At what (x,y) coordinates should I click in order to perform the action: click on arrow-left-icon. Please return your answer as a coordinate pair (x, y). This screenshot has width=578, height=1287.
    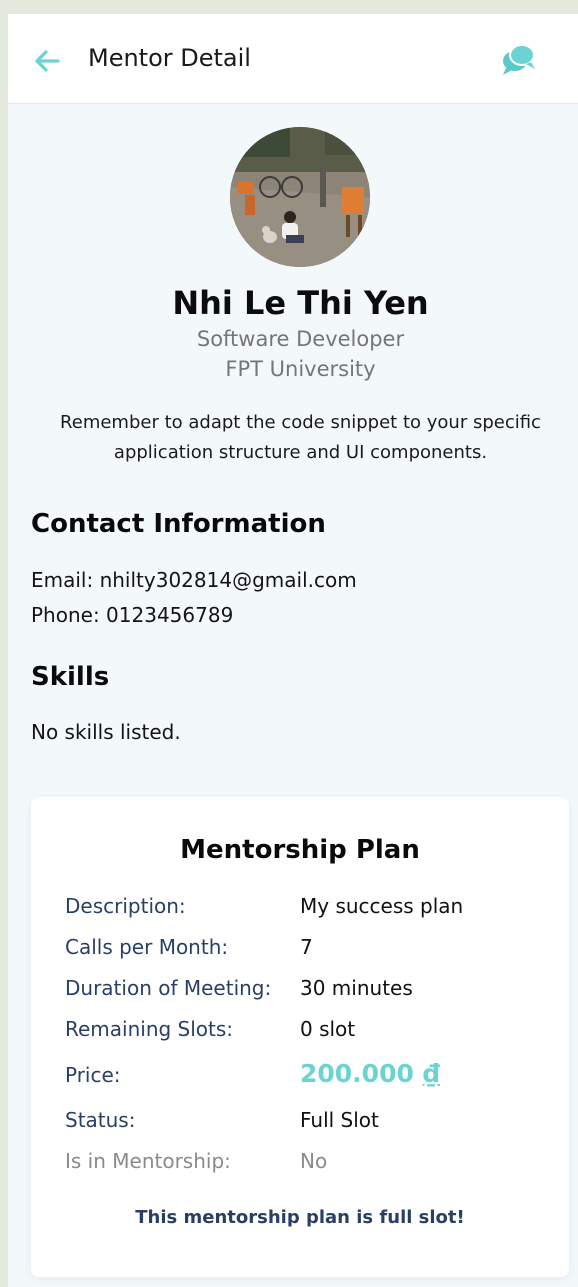
    Looking at the image, I should click on (47, 61).